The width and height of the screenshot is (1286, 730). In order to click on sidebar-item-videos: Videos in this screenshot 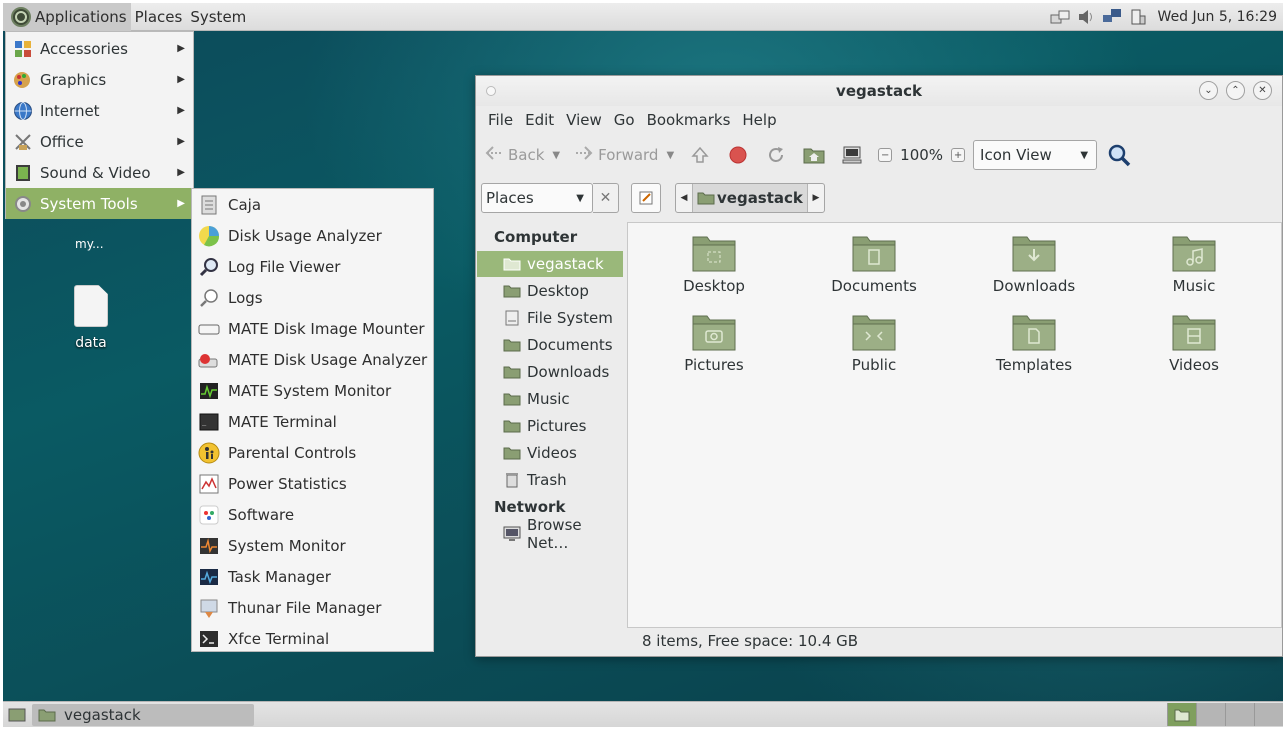, I will do `click(550, 453)`.